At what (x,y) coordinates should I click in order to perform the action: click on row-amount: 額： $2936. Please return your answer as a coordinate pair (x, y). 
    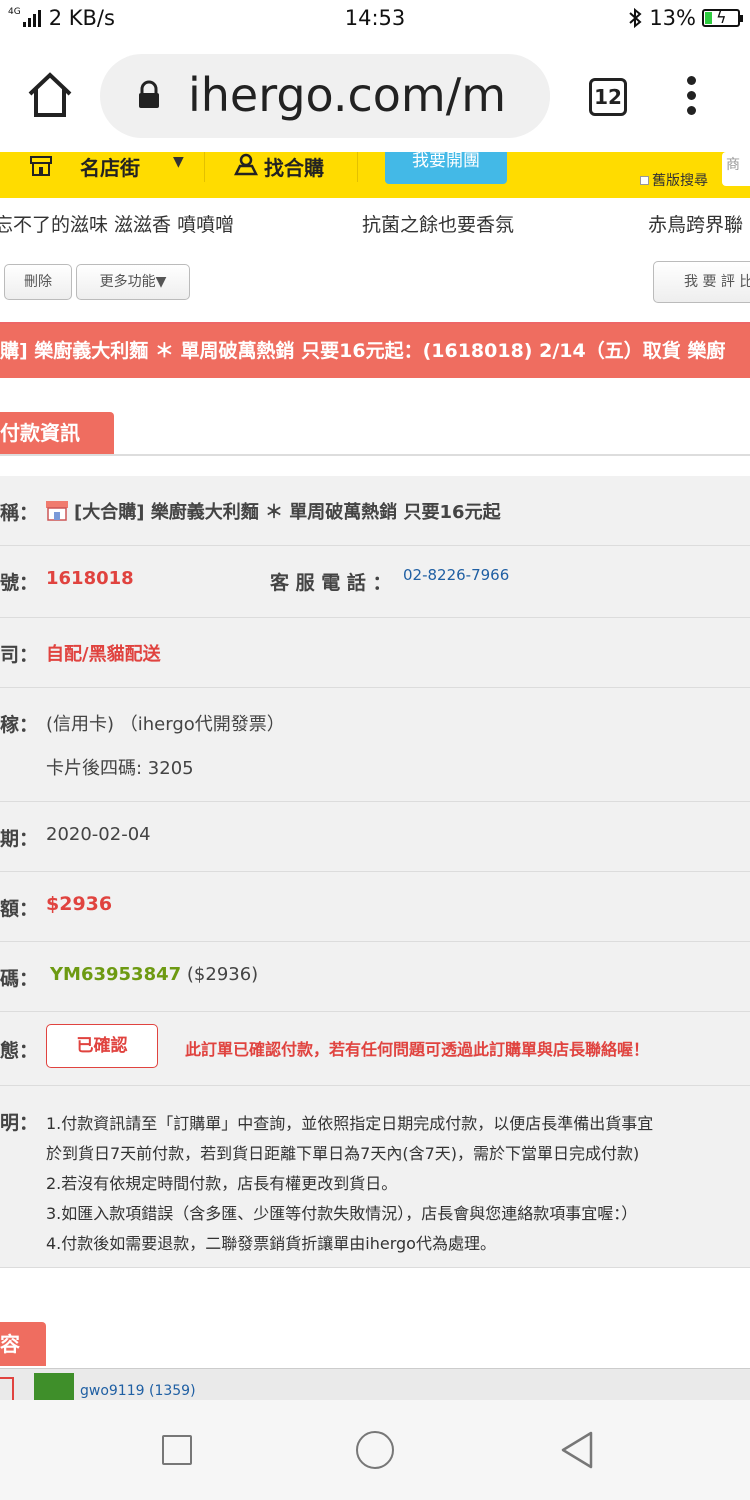
    Looking at the image, I should click on (375, 907).